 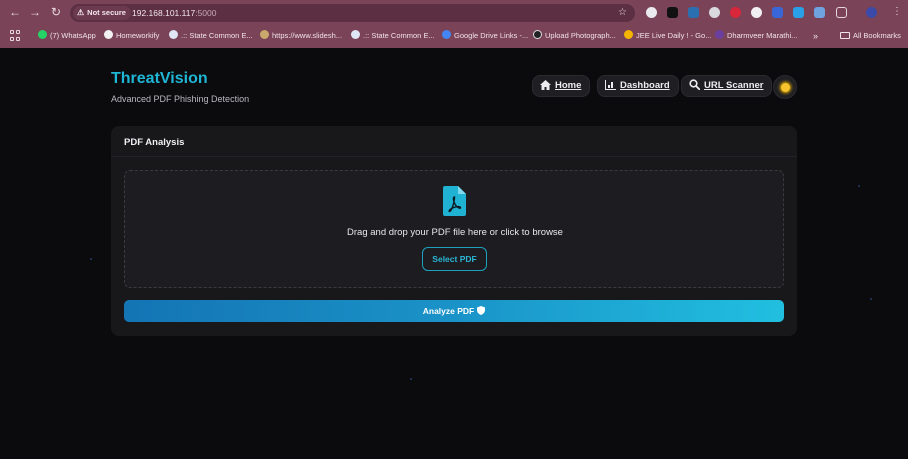 I want to click on forward-icon: →, so click(x=35, y=12).